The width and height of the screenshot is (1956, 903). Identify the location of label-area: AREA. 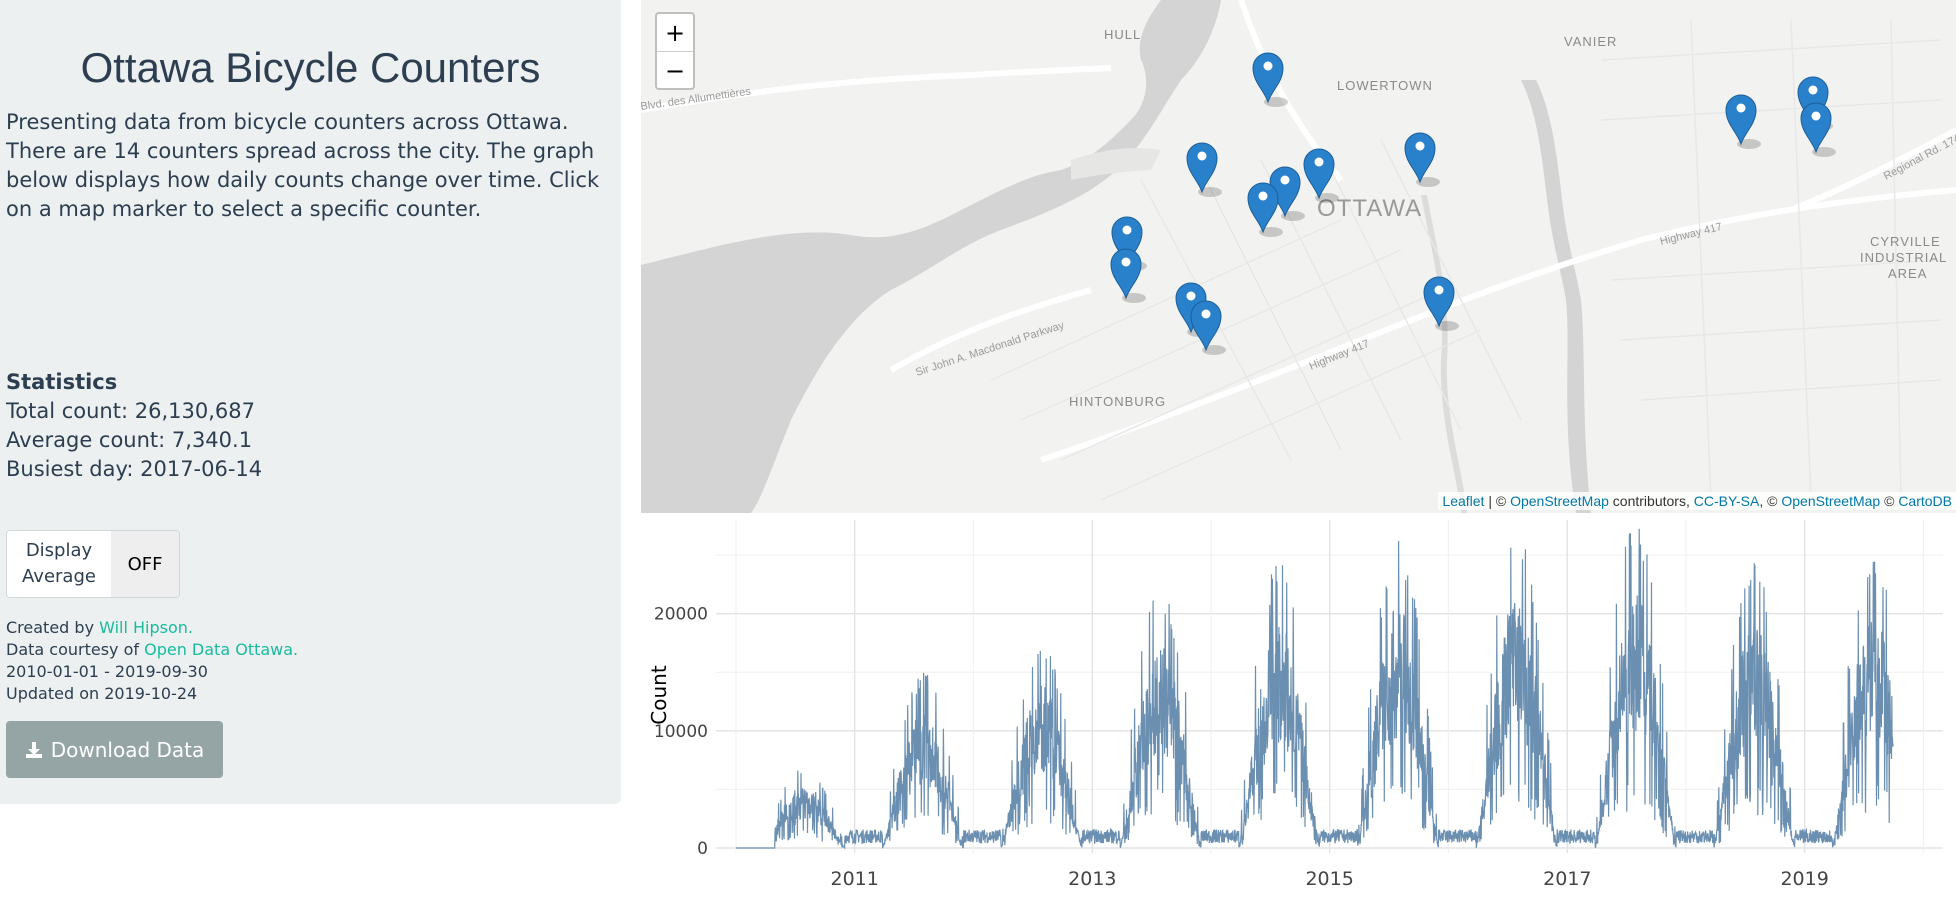
(1907, 273).